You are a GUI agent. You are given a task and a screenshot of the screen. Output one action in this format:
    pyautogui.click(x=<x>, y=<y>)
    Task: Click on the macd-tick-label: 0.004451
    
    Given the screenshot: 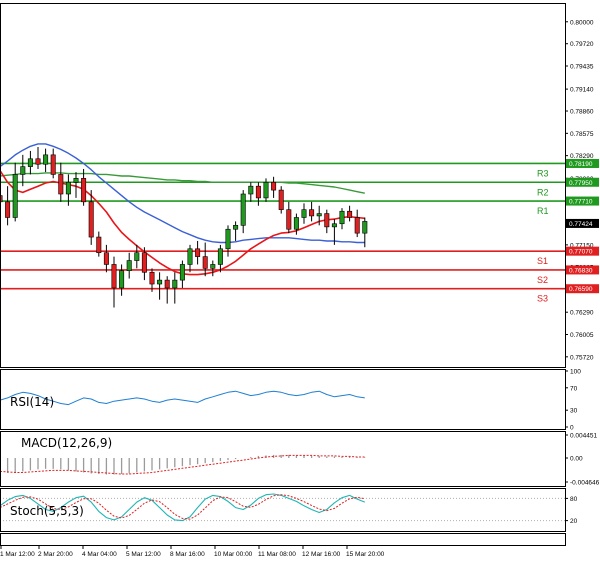 What is the action you would take?
    pyautogui.click(x=583, y=436)
    